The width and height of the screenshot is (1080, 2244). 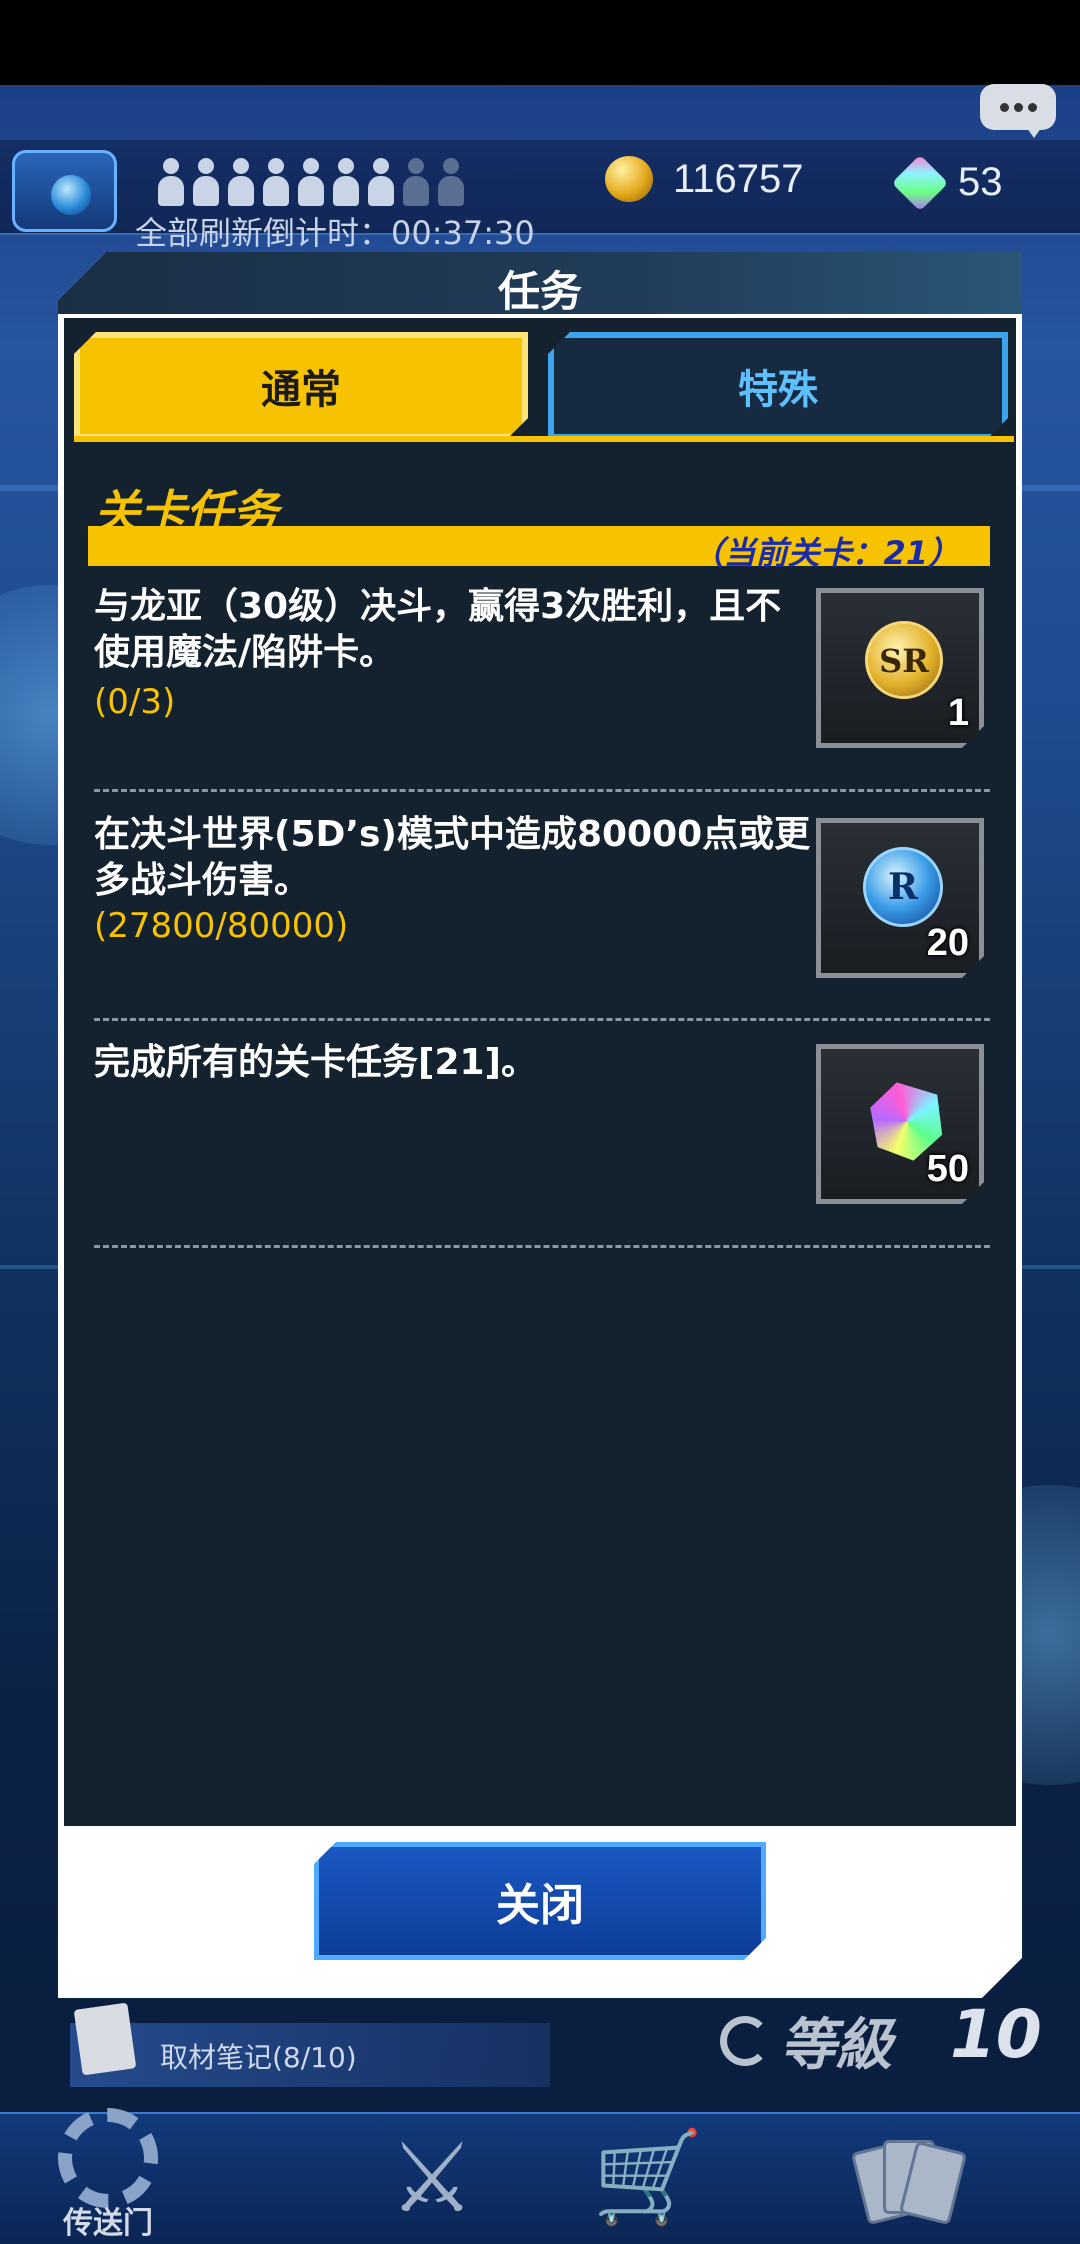 What do you see at coordinates (105, 2039) in the screenshot?
I see `notebook-icon` at bounding box center [105, 2039].